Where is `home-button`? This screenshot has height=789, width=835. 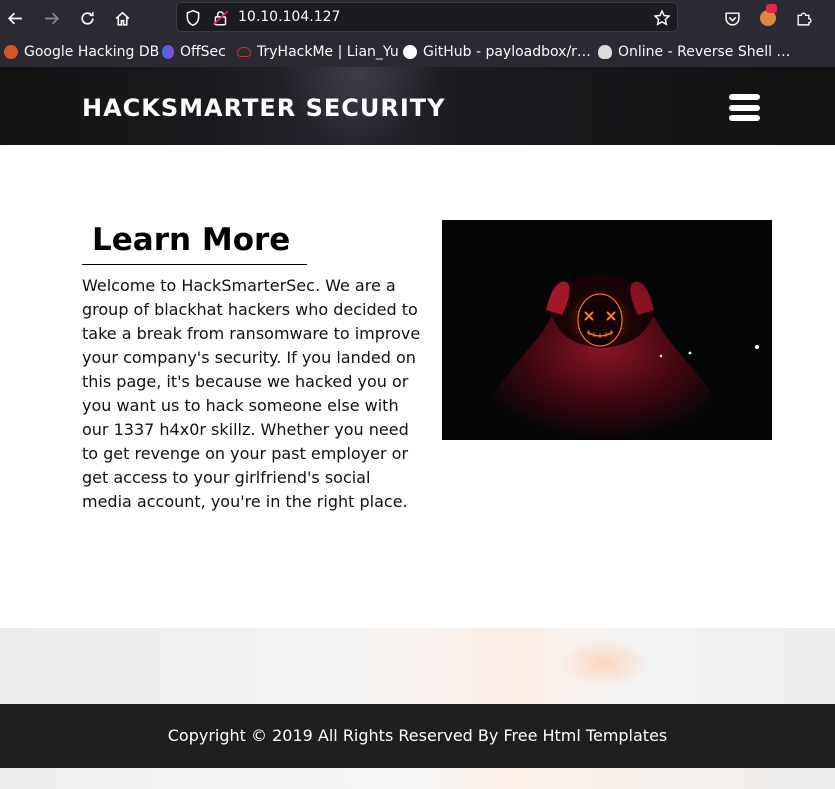
home-button is located at coordinates (122, 18).